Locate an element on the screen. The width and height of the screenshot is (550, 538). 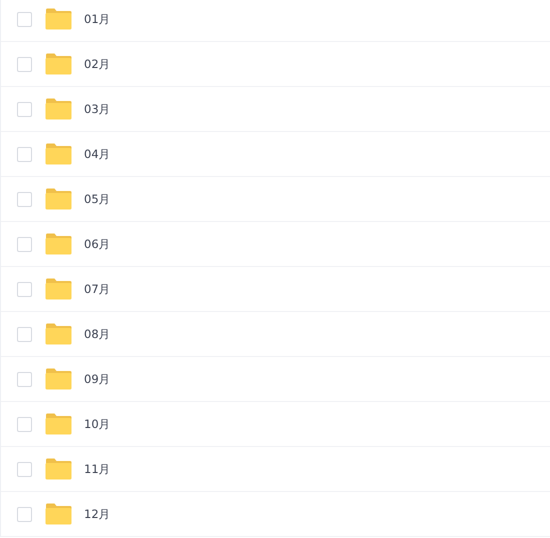
folder-name: 07月 is located at coordinates (97, 289).